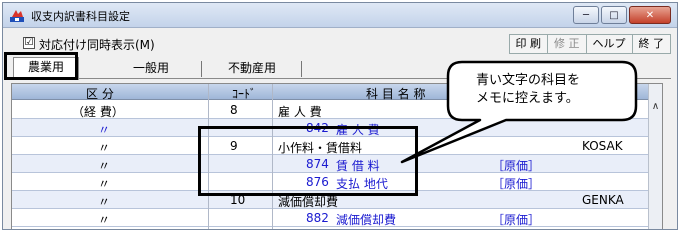  Describe the element at coordinates (655, 107) in the screenshot. I see `scroll-up-icon: ∧` at that location.